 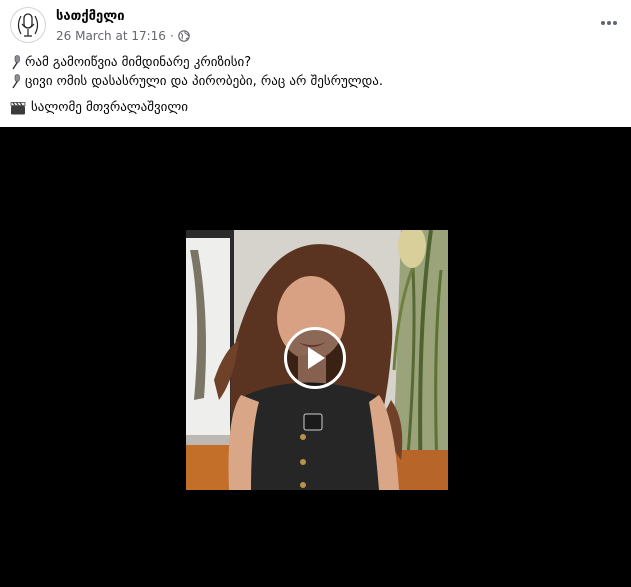 I want to click on clapper-board-emoji-icon, so click(x=18, y=108).